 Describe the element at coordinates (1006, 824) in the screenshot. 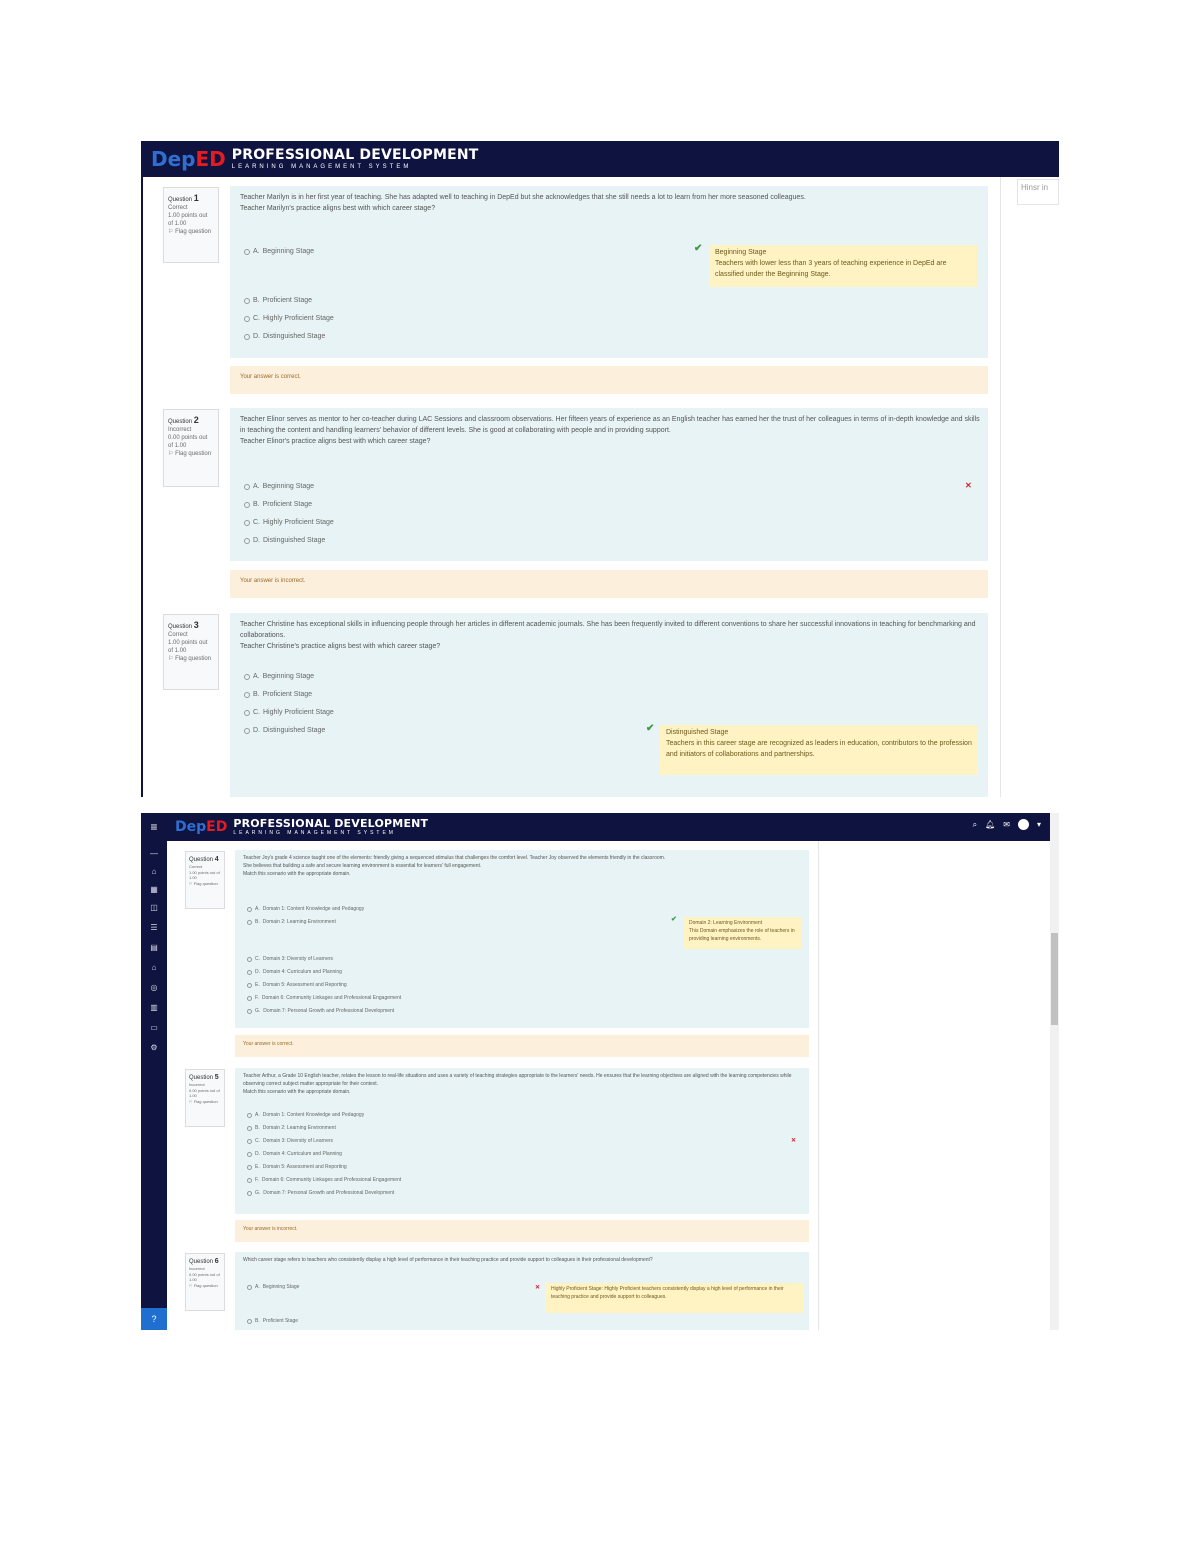

I see `messages-icon: ✉︎` at that location.